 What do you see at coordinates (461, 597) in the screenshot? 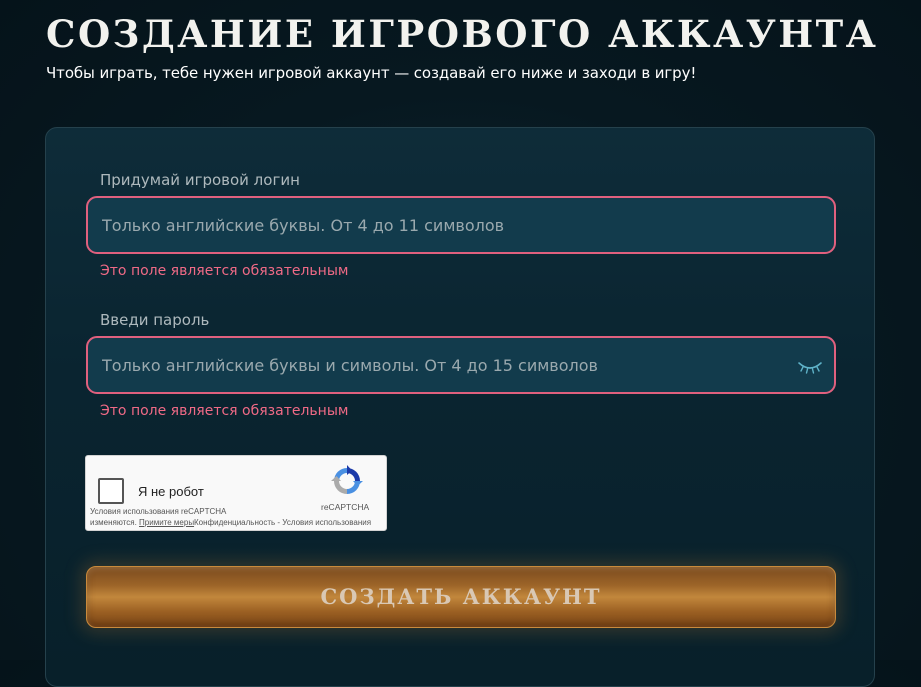
I see `create-account-button: СОЗДАТЬ АККАУНТ` at bounding box center [461, 597].